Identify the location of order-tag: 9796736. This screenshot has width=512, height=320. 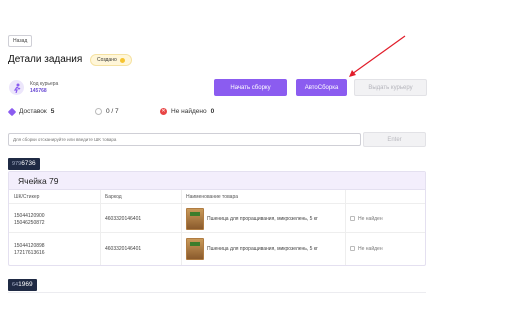
(24, 164).